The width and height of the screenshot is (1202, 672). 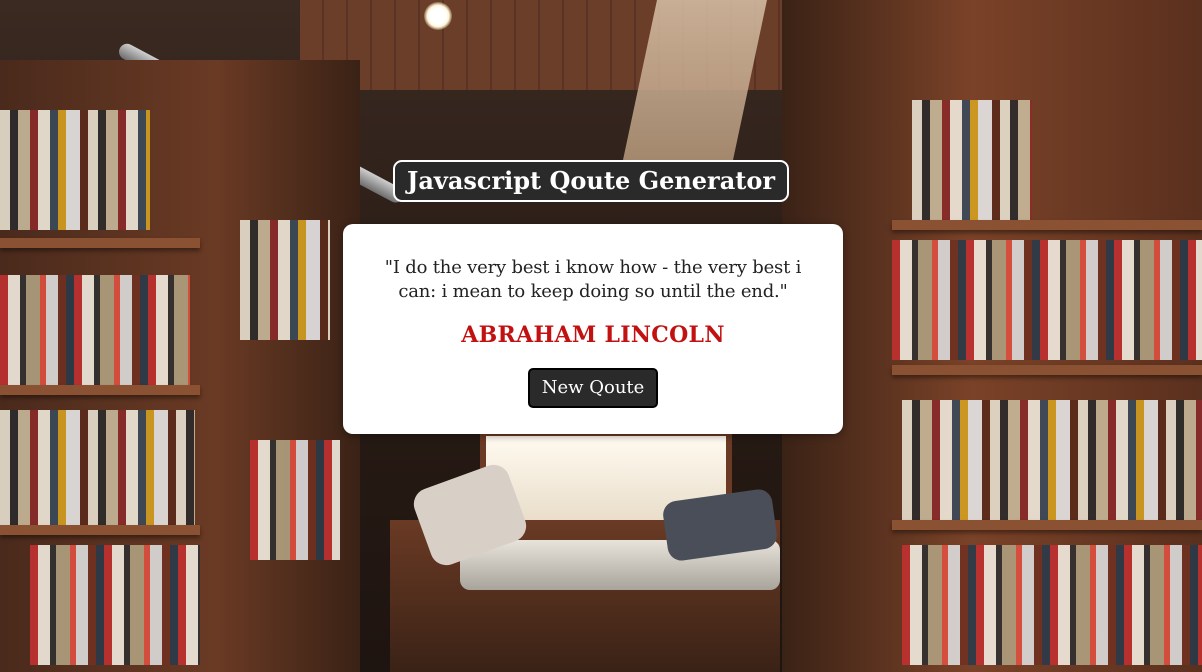 I want to click on ceiling, so click(x=580, y=45).